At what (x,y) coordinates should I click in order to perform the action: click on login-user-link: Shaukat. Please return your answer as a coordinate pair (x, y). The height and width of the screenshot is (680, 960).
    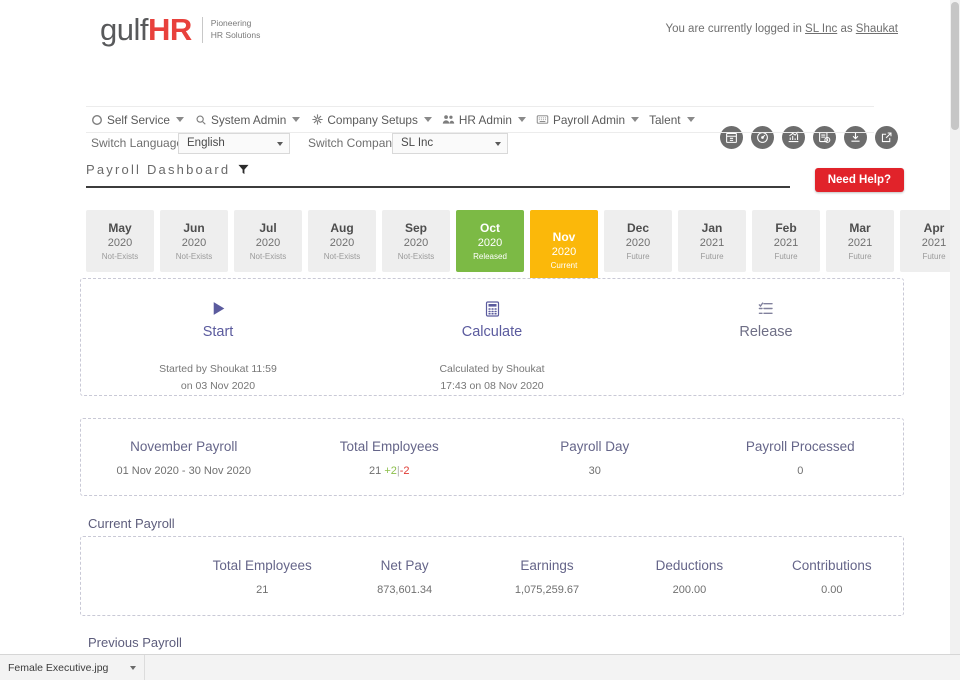
    Looking at the image, I should click on (877, 29).